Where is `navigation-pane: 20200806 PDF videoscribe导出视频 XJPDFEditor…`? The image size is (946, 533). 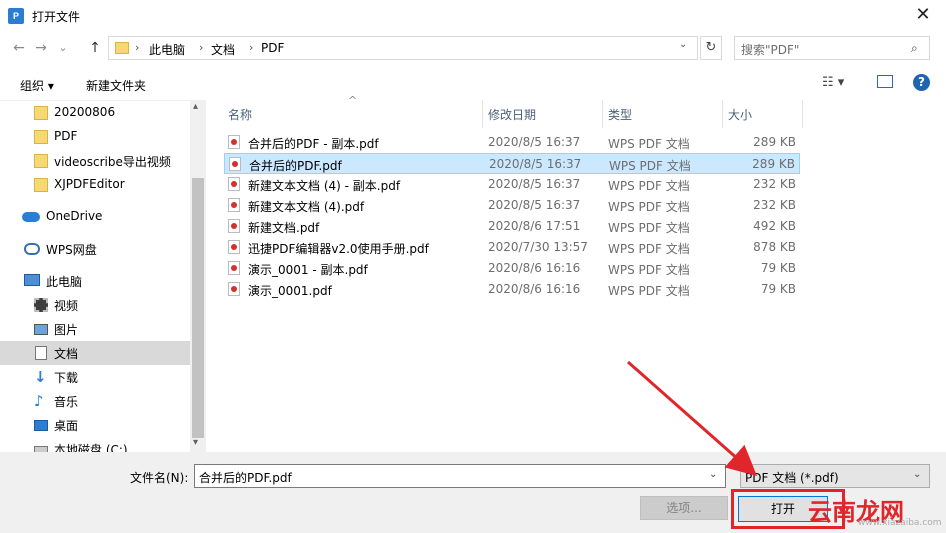
navigation-pane: 20200806 PDF videoscribe导出视频 XJPDFEditor… is located at coordinates (103, 276).